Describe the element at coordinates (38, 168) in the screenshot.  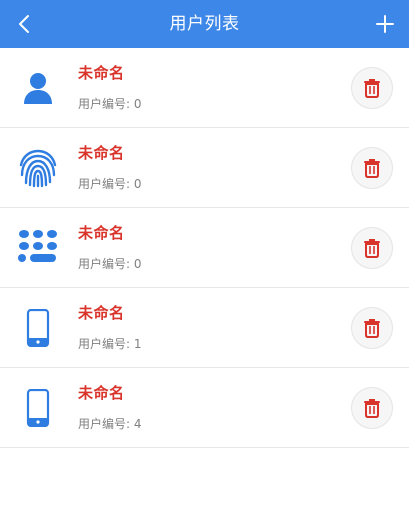
I see `fingerprint-icon` at that location.